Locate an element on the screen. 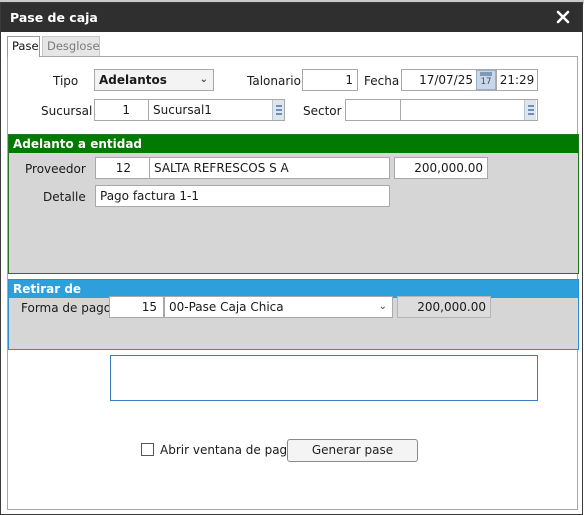 This screenshot has height=515, width=584. sucursal-code-field: 1 is located at coordinates (121, 110).